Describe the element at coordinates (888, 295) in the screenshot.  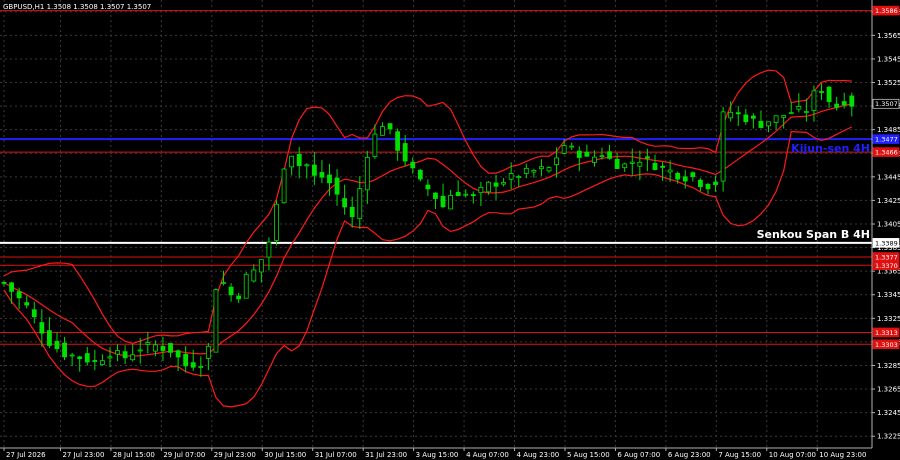
I see `y-tick-label: 1.3345` at that location.